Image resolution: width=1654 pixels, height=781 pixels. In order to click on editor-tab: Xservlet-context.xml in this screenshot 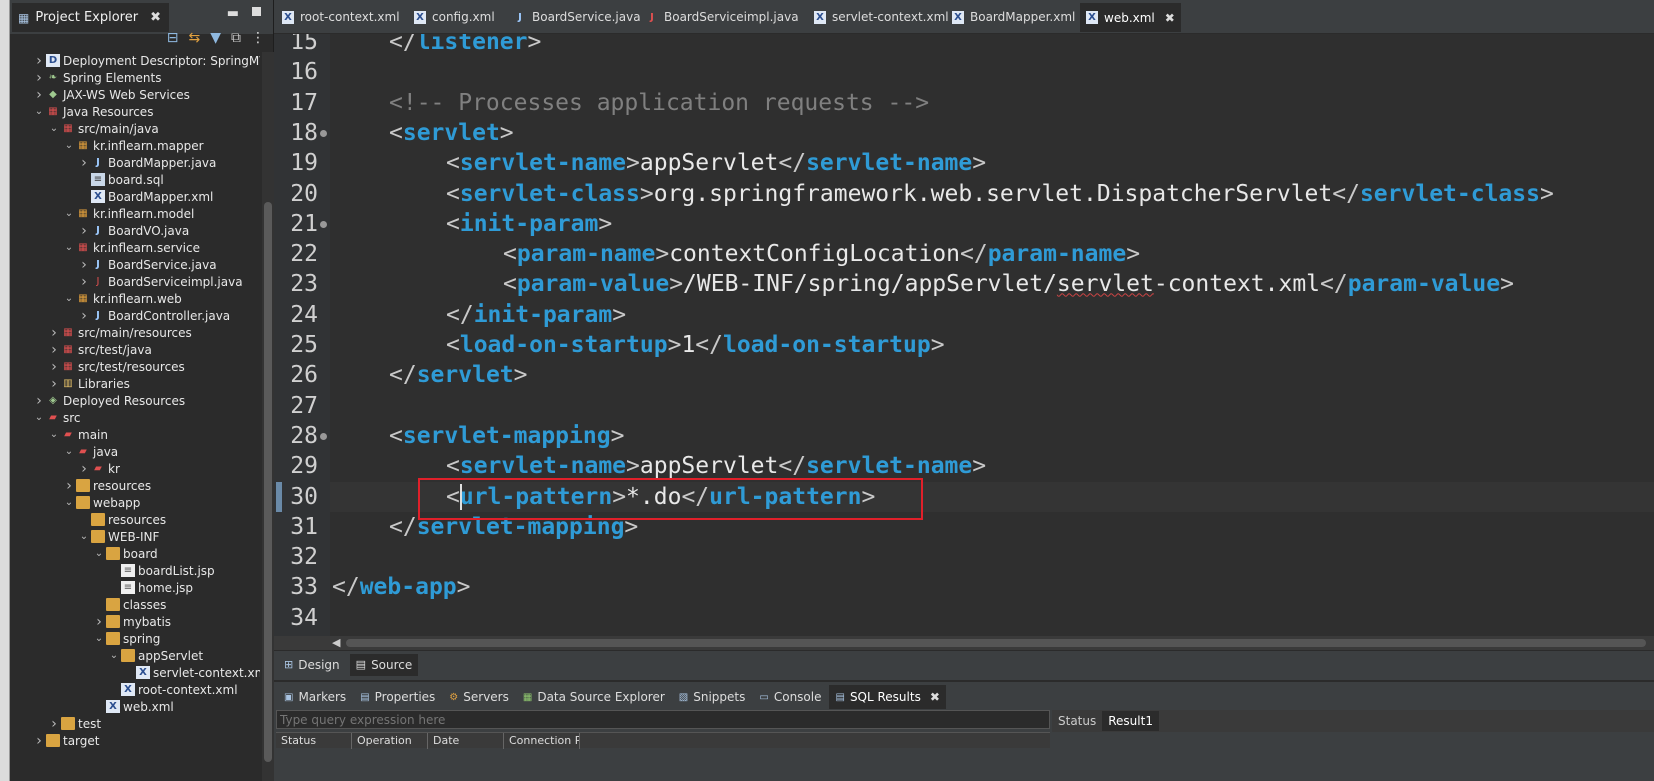, I will do `click(881, 17)`.